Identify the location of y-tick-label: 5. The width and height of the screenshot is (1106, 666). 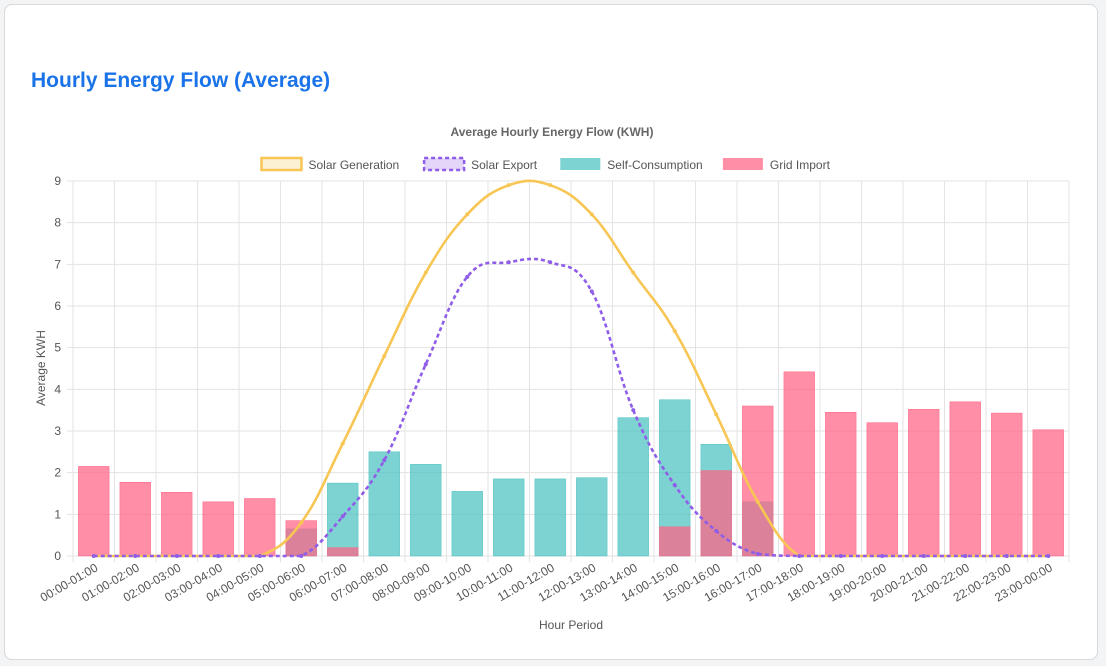
(57, 348).